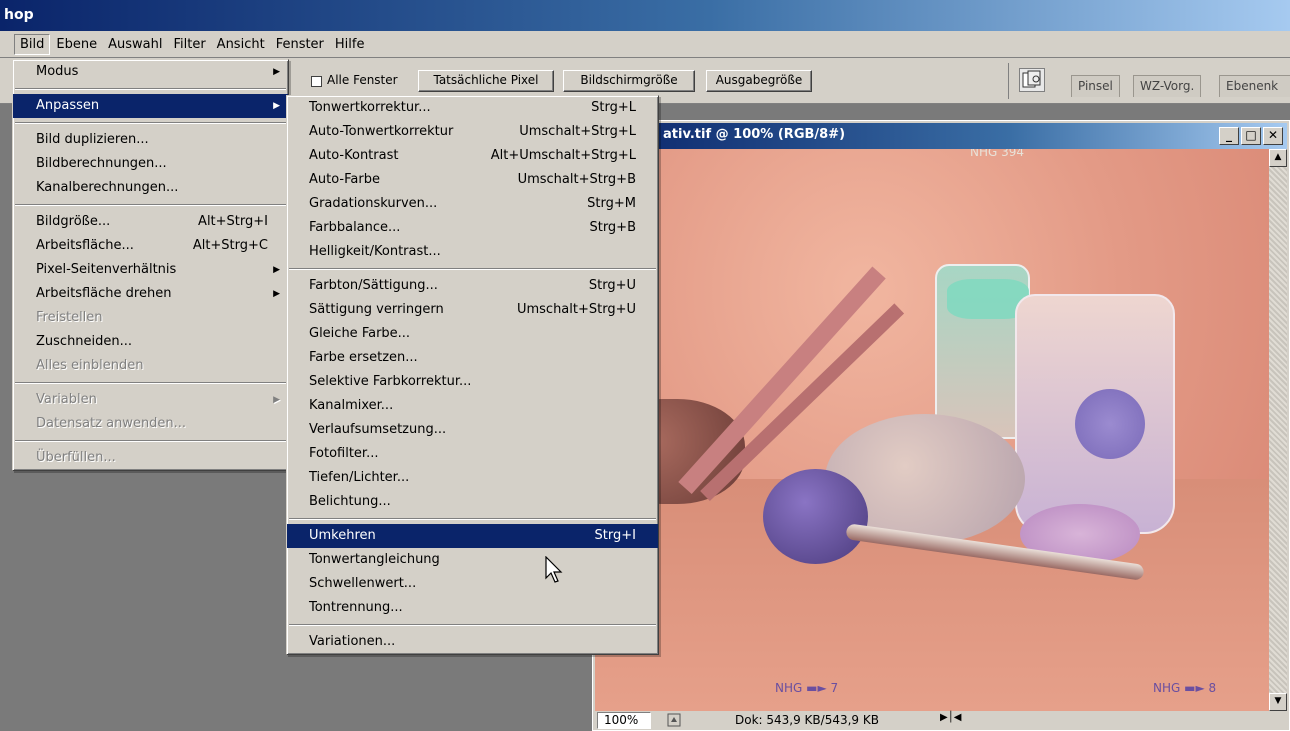 This screenshot has width=1290, height=731. What do you see at coordinates (563, 155) in the screenshot?
I see `menu-item-shortcut: Alt+Umschalt+Strg+L` at bounding box center [563, 155].